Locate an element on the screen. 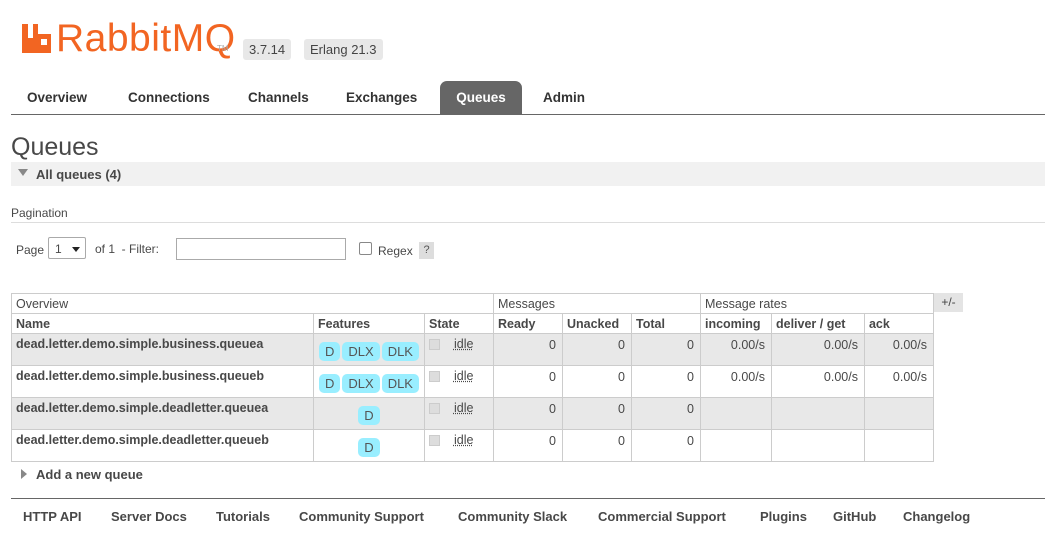 The height and width of the screenshot is (557, 1045). page-count-filter-label: of 1 - Filter: is located at coordinates (127, 249).